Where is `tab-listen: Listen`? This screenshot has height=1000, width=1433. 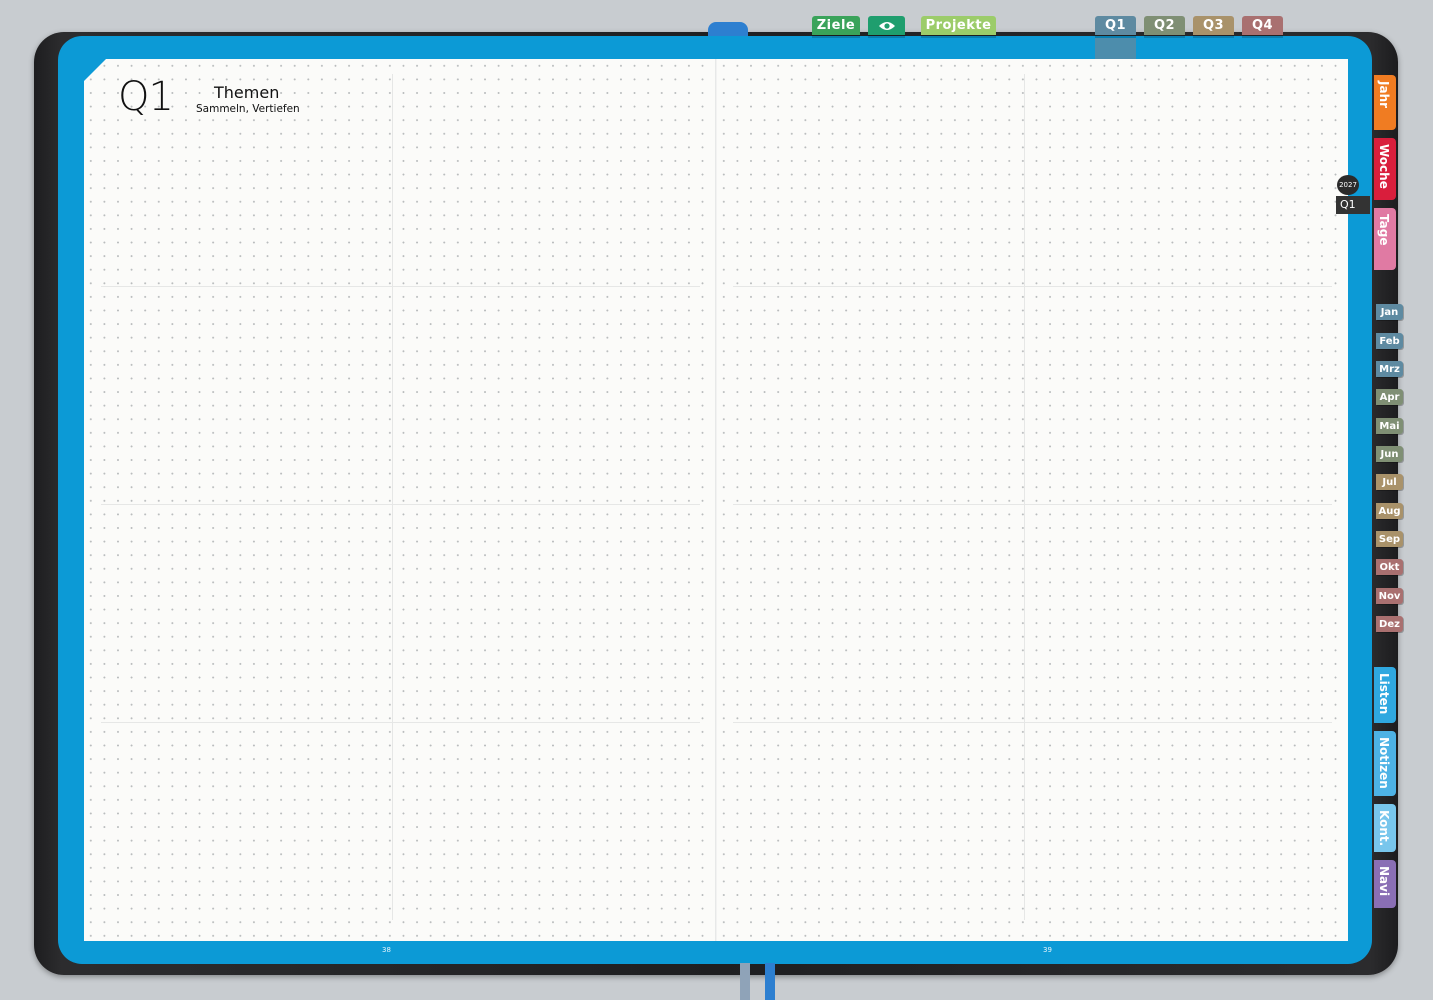
tab-listen: Listen is located at coordinates (1385, 695).